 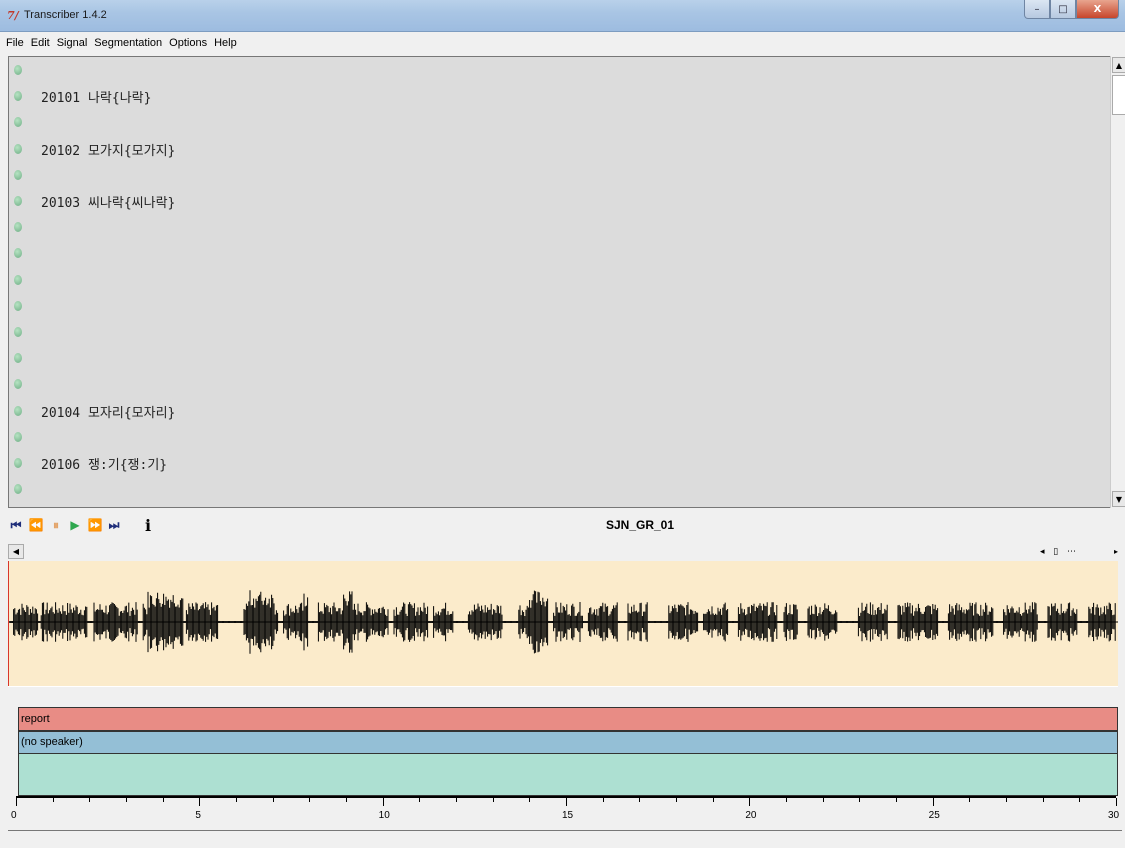 What do you see at coordinates (75, 525) in the screenshot?
I see `play-icon: ▶` at bounding box center [75, 525].